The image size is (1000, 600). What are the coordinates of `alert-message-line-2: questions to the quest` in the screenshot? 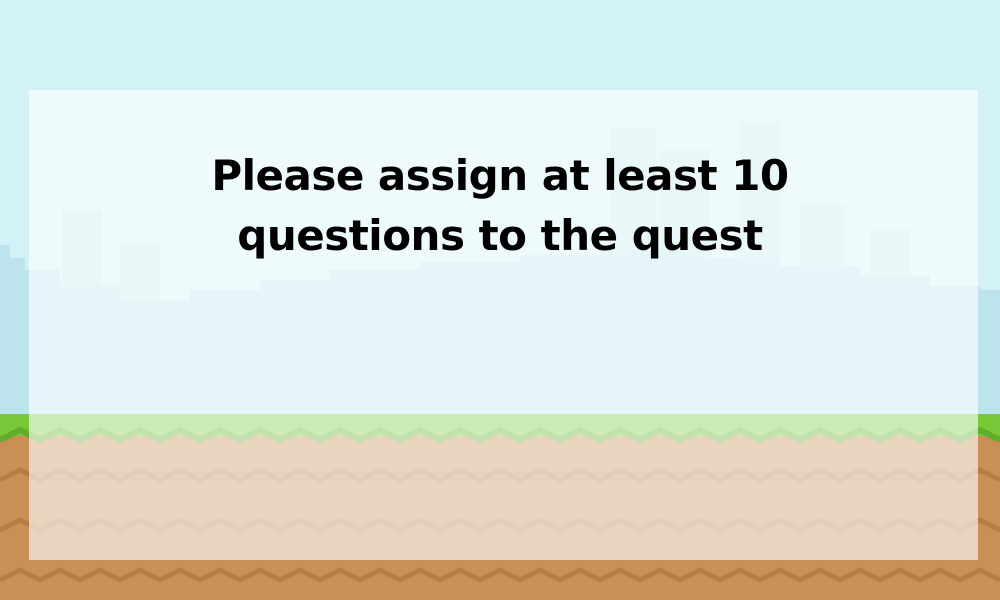 It's located at (500, 235).